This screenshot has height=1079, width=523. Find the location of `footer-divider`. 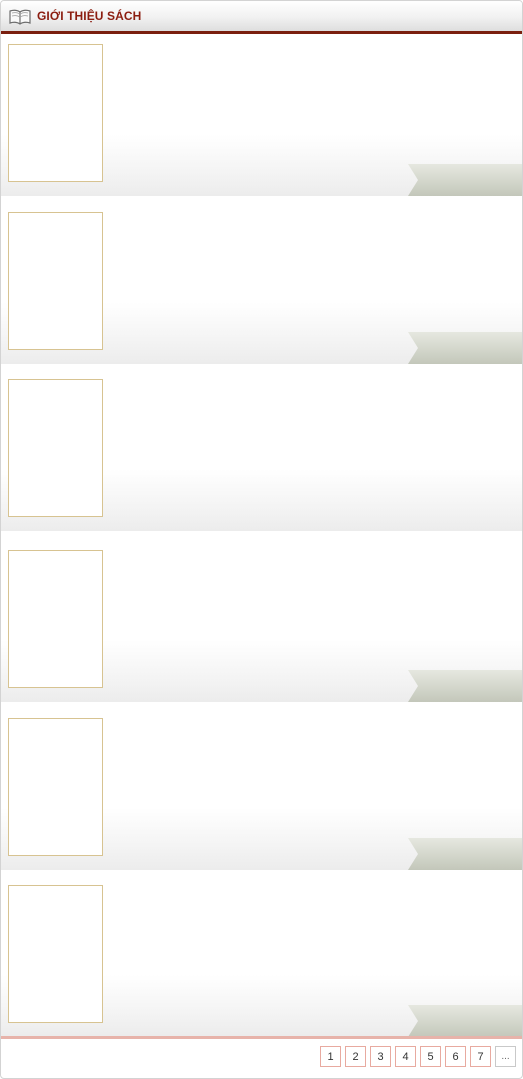

footer-divider is located at coordinates (261, 1037).